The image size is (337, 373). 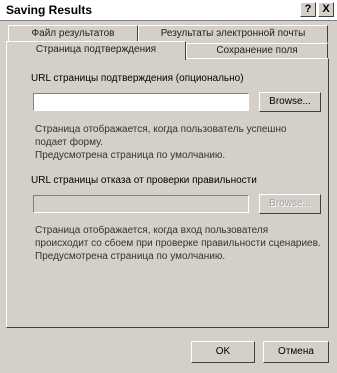 What do you see at coordinates (308, 9) in the screenshot?
I see `help-button: ?` at bounding box center [308, 9].